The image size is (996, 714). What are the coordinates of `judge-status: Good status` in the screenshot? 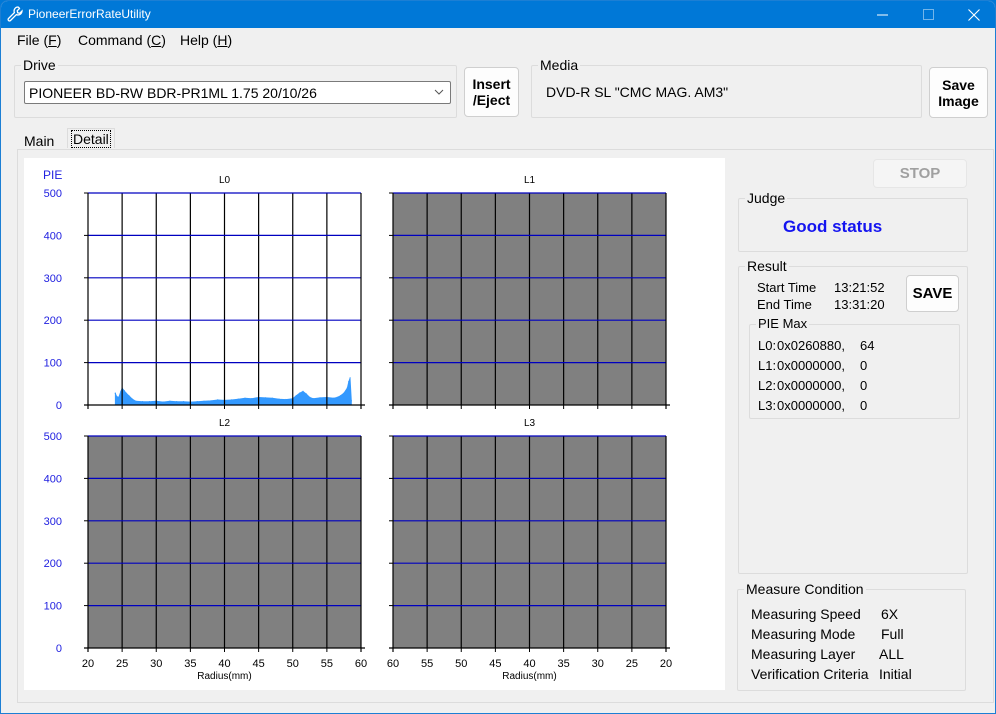 It's located at (833, 226).